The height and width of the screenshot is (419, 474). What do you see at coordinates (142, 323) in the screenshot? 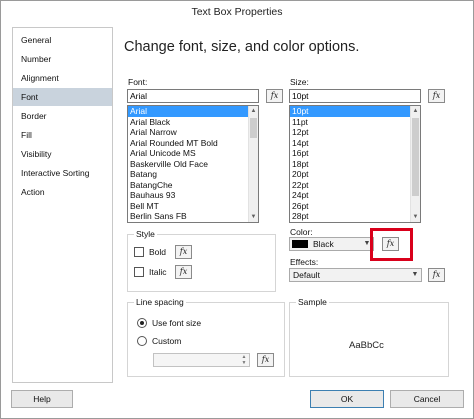
I see `use-font-size-radio` at bounding box center [142, 323].